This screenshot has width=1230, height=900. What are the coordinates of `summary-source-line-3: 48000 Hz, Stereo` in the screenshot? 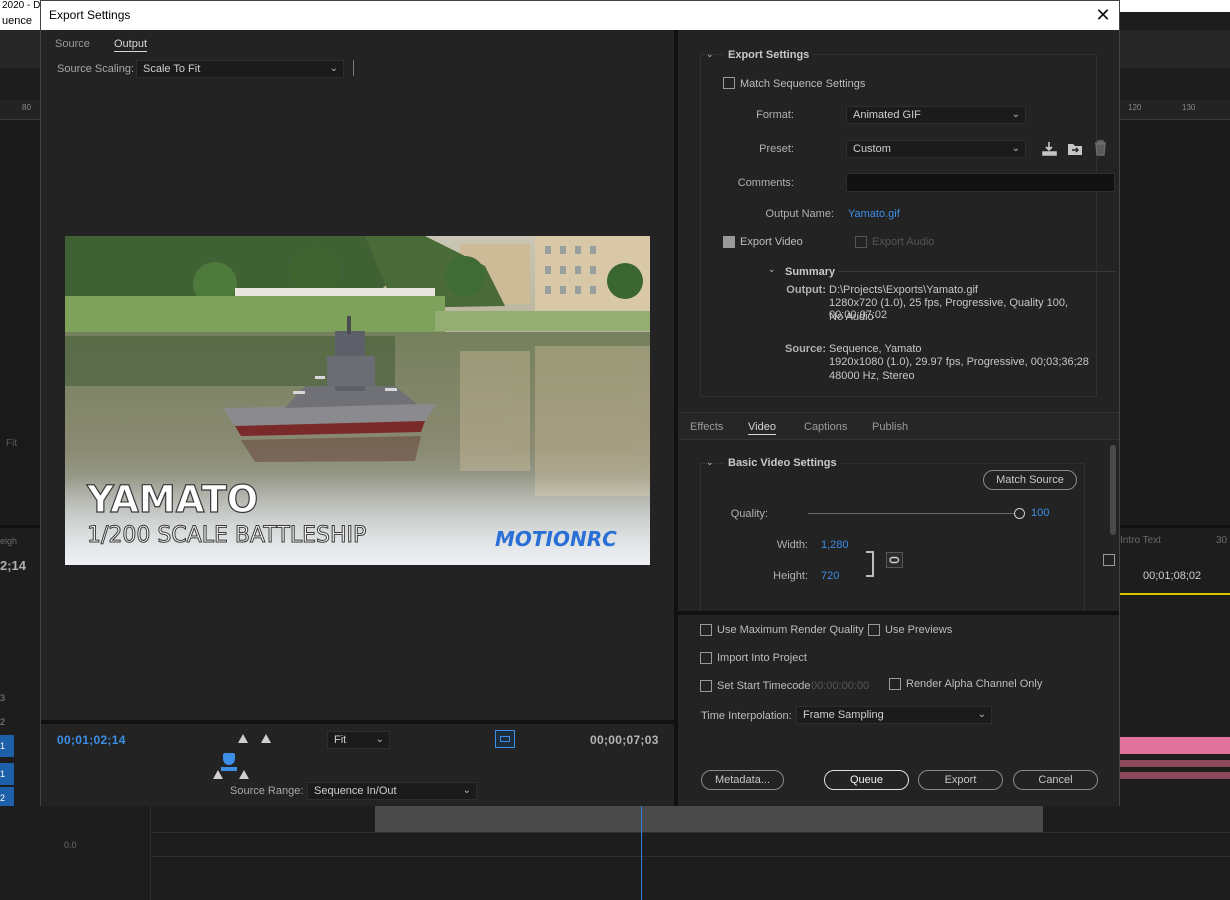 It's located at (872, 376).